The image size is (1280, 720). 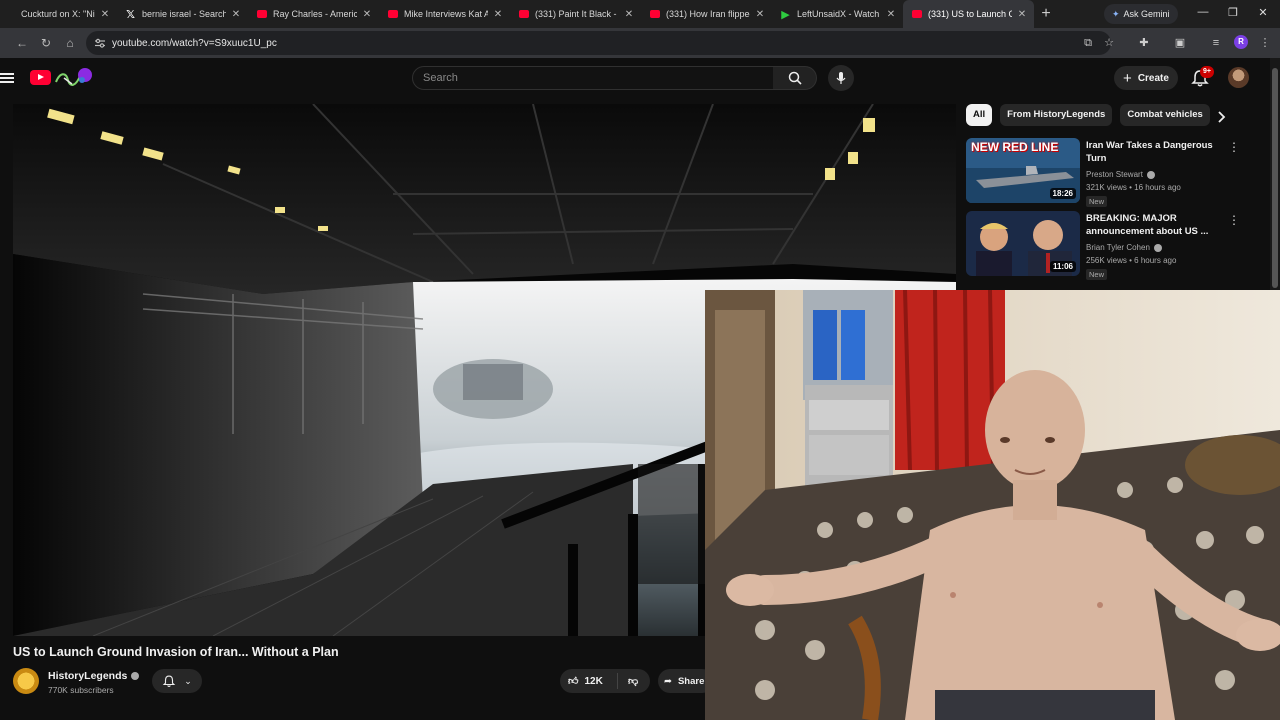 I want to click on chevron-down-icon: ⌄, so click(x=188, y=680).